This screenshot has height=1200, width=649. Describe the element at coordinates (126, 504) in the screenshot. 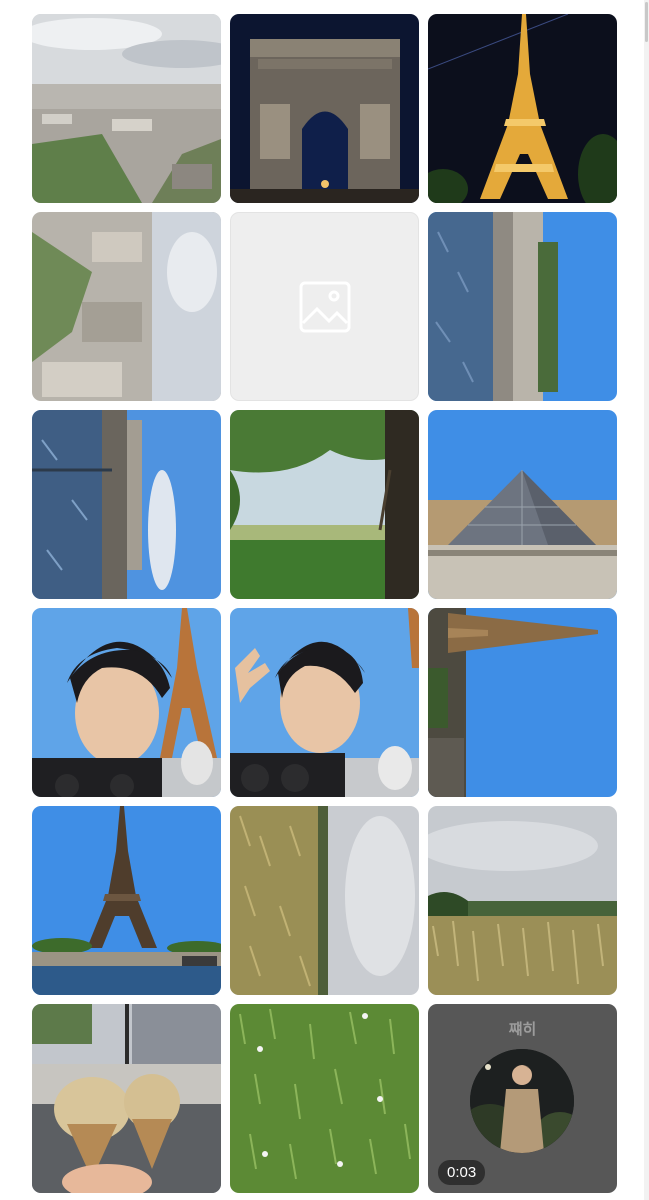

I see `photo-seine-bank-rotated` at that location.